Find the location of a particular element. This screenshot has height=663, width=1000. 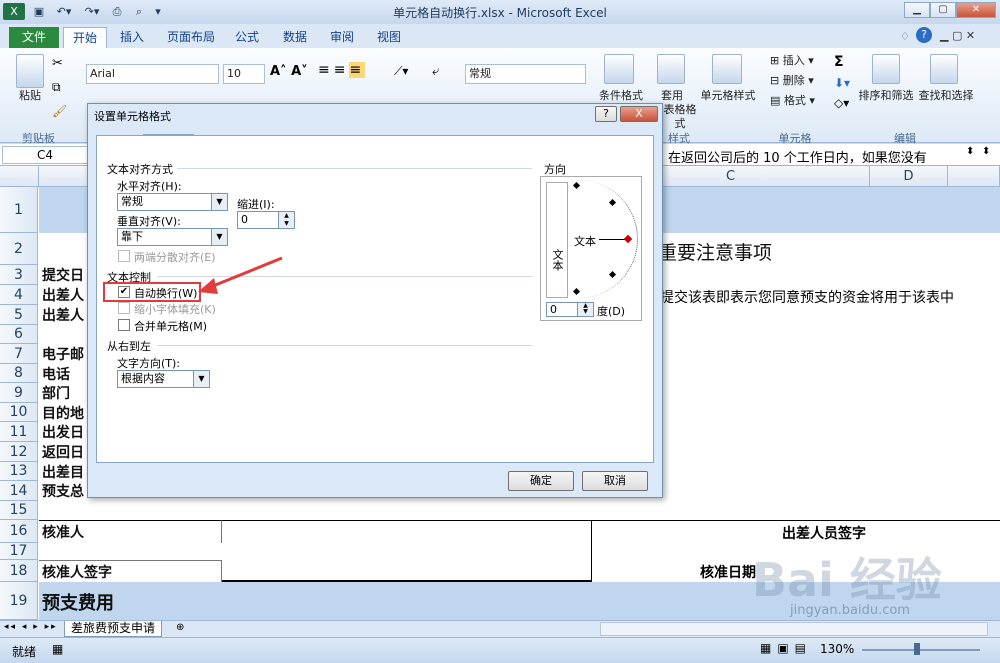

zoom-slider is located at coordinates (921, 650).